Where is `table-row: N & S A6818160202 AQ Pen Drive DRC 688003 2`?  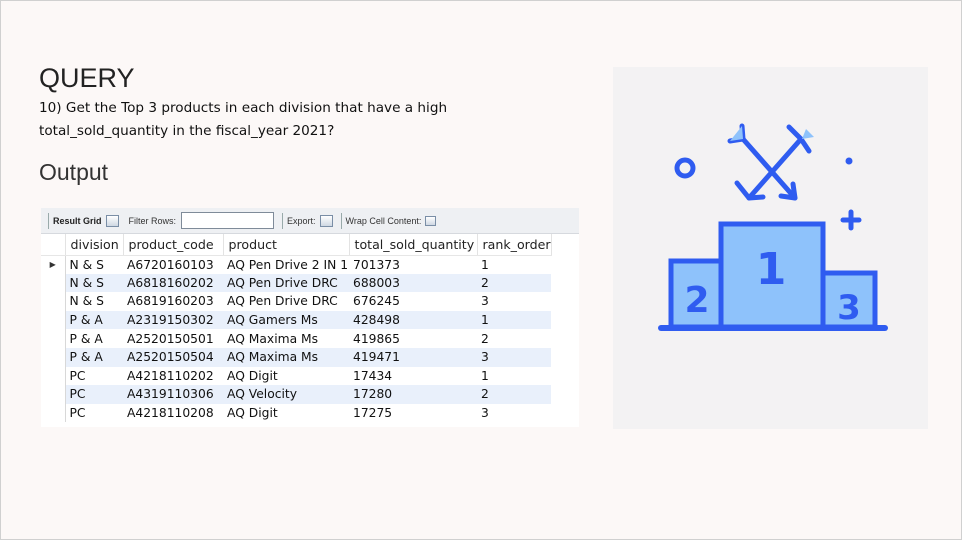 table-row: N & S A6818160202 AQ Pen Drive DRC 688003 2 is located at coordinates (296, 283).